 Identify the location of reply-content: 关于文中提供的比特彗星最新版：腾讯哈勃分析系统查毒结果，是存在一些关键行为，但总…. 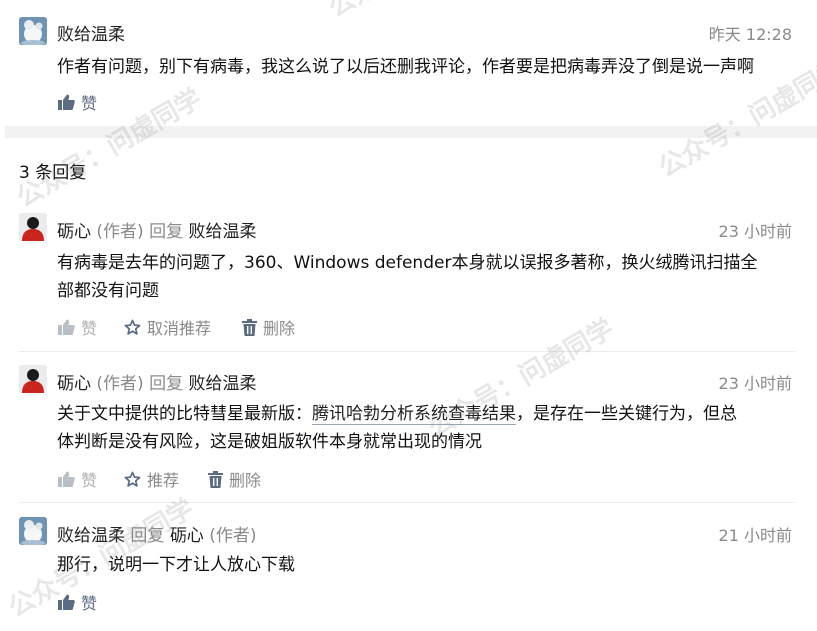
(397, 428).